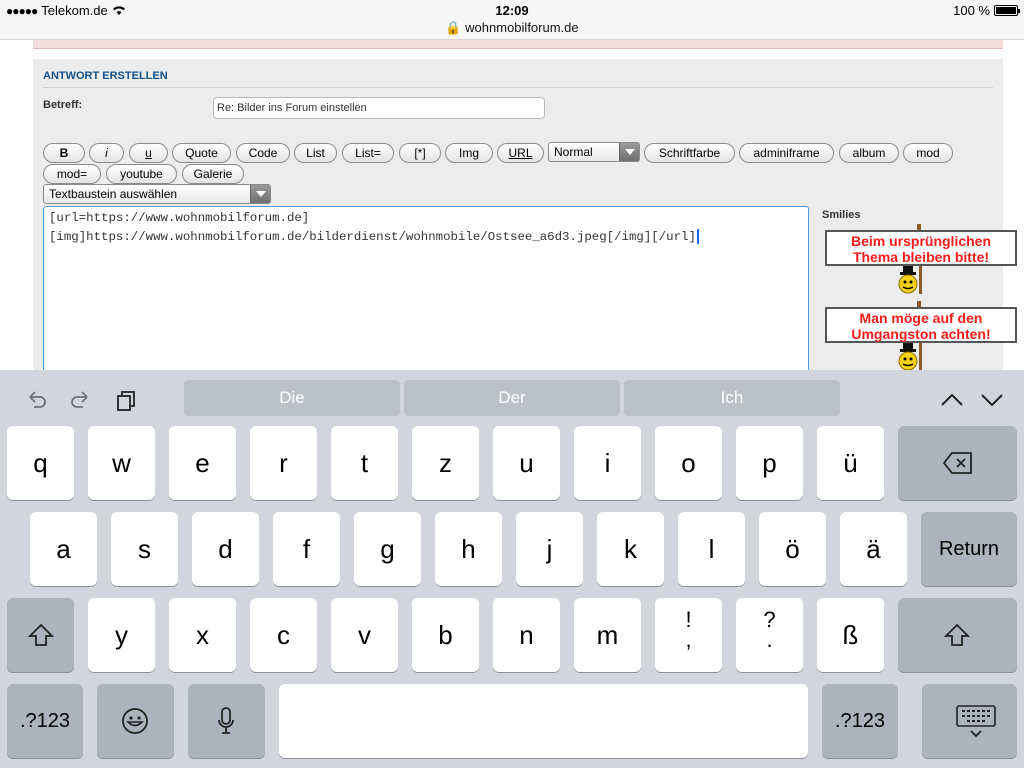 This screenshot has height=768, width=1024. Describe the element at coordinates (45, 721) in the screenshot. I see `numbers-key-left: .?123` at that location.